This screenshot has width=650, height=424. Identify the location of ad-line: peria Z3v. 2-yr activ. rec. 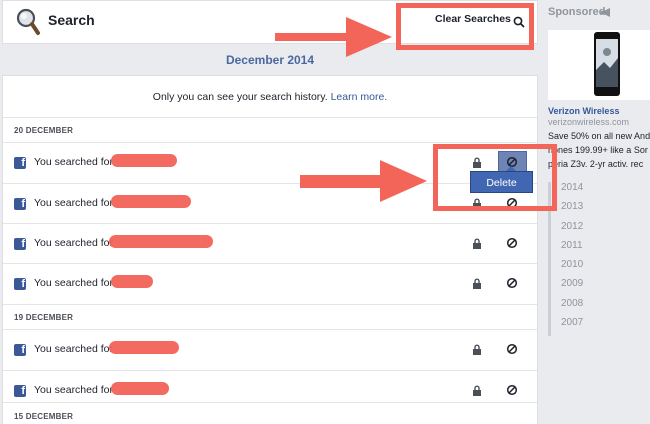
(596, 164).